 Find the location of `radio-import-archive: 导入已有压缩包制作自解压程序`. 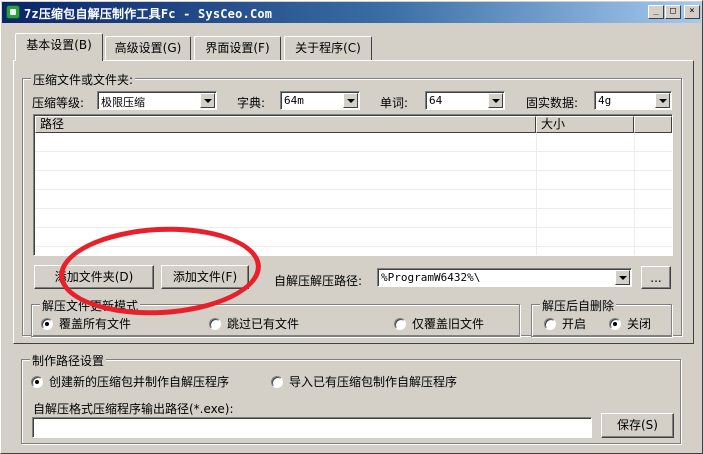

radio-import-archive: 导入已有压缩包制作自解压程序 is located at coordinates (364, 381).